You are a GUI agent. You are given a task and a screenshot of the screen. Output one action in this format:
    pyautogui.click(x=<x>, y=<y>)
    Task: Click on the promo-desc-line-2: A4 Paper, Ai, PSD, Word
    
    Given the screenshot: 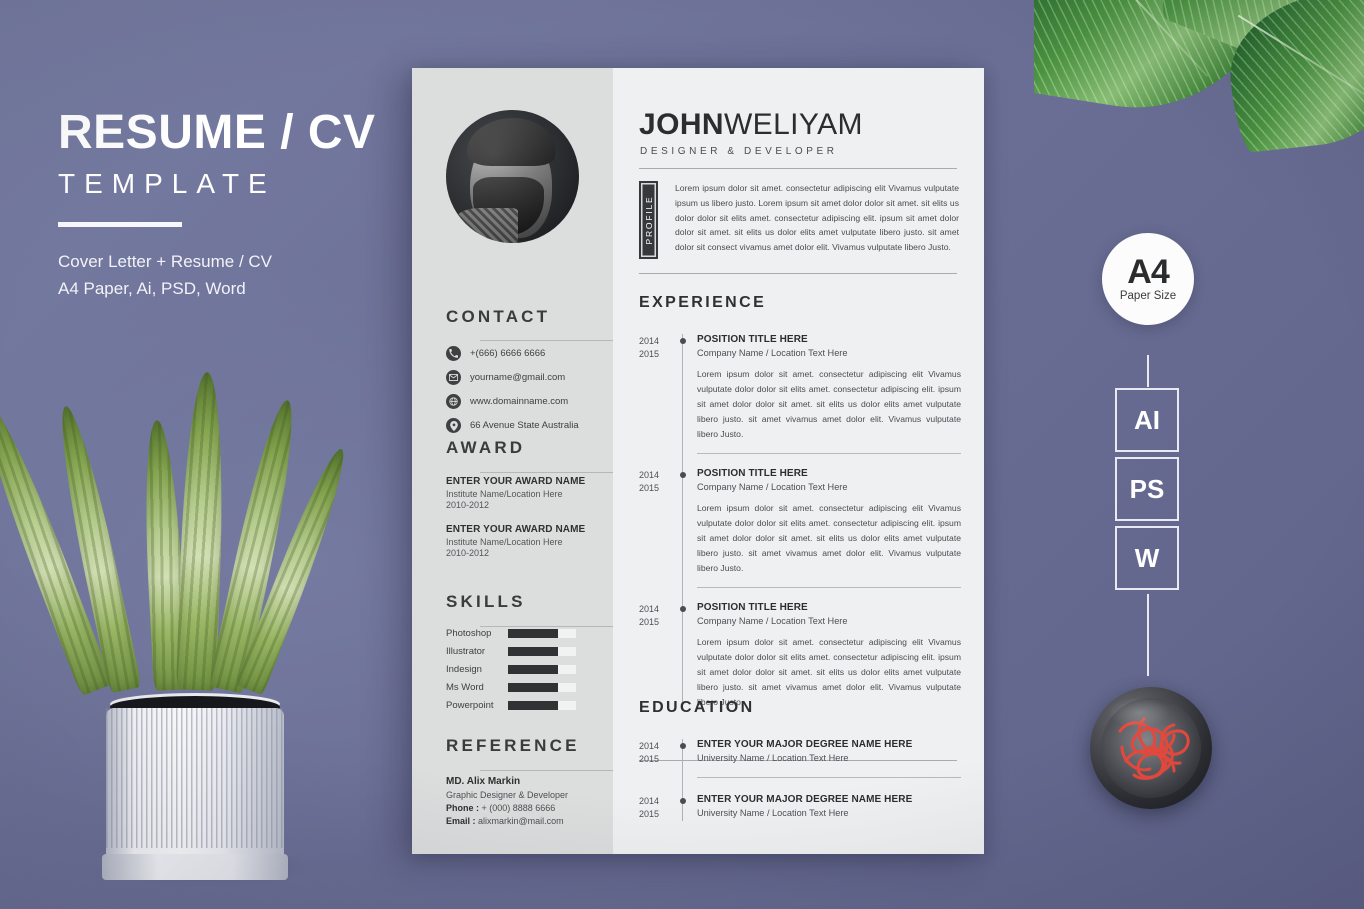 What is the action you would take?
    pyautogui.click(x=152, y=288)
    